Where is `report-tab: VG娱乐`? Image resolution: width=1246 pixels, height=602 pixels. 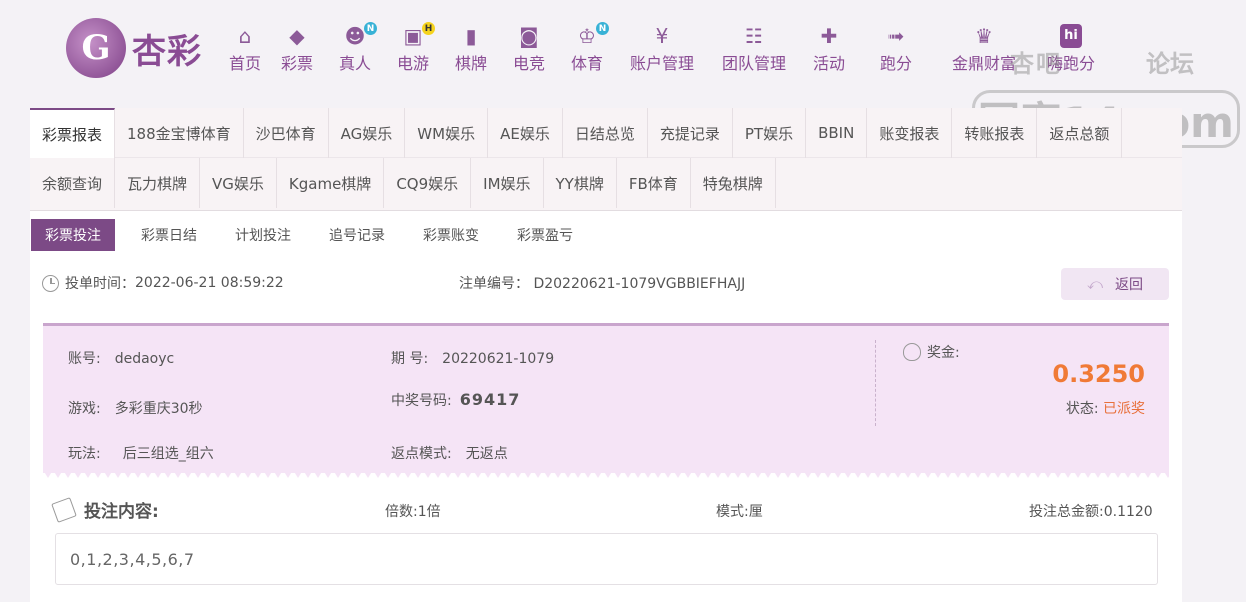 report-tab: VG娱乐 is located at coordinates (238, 183).